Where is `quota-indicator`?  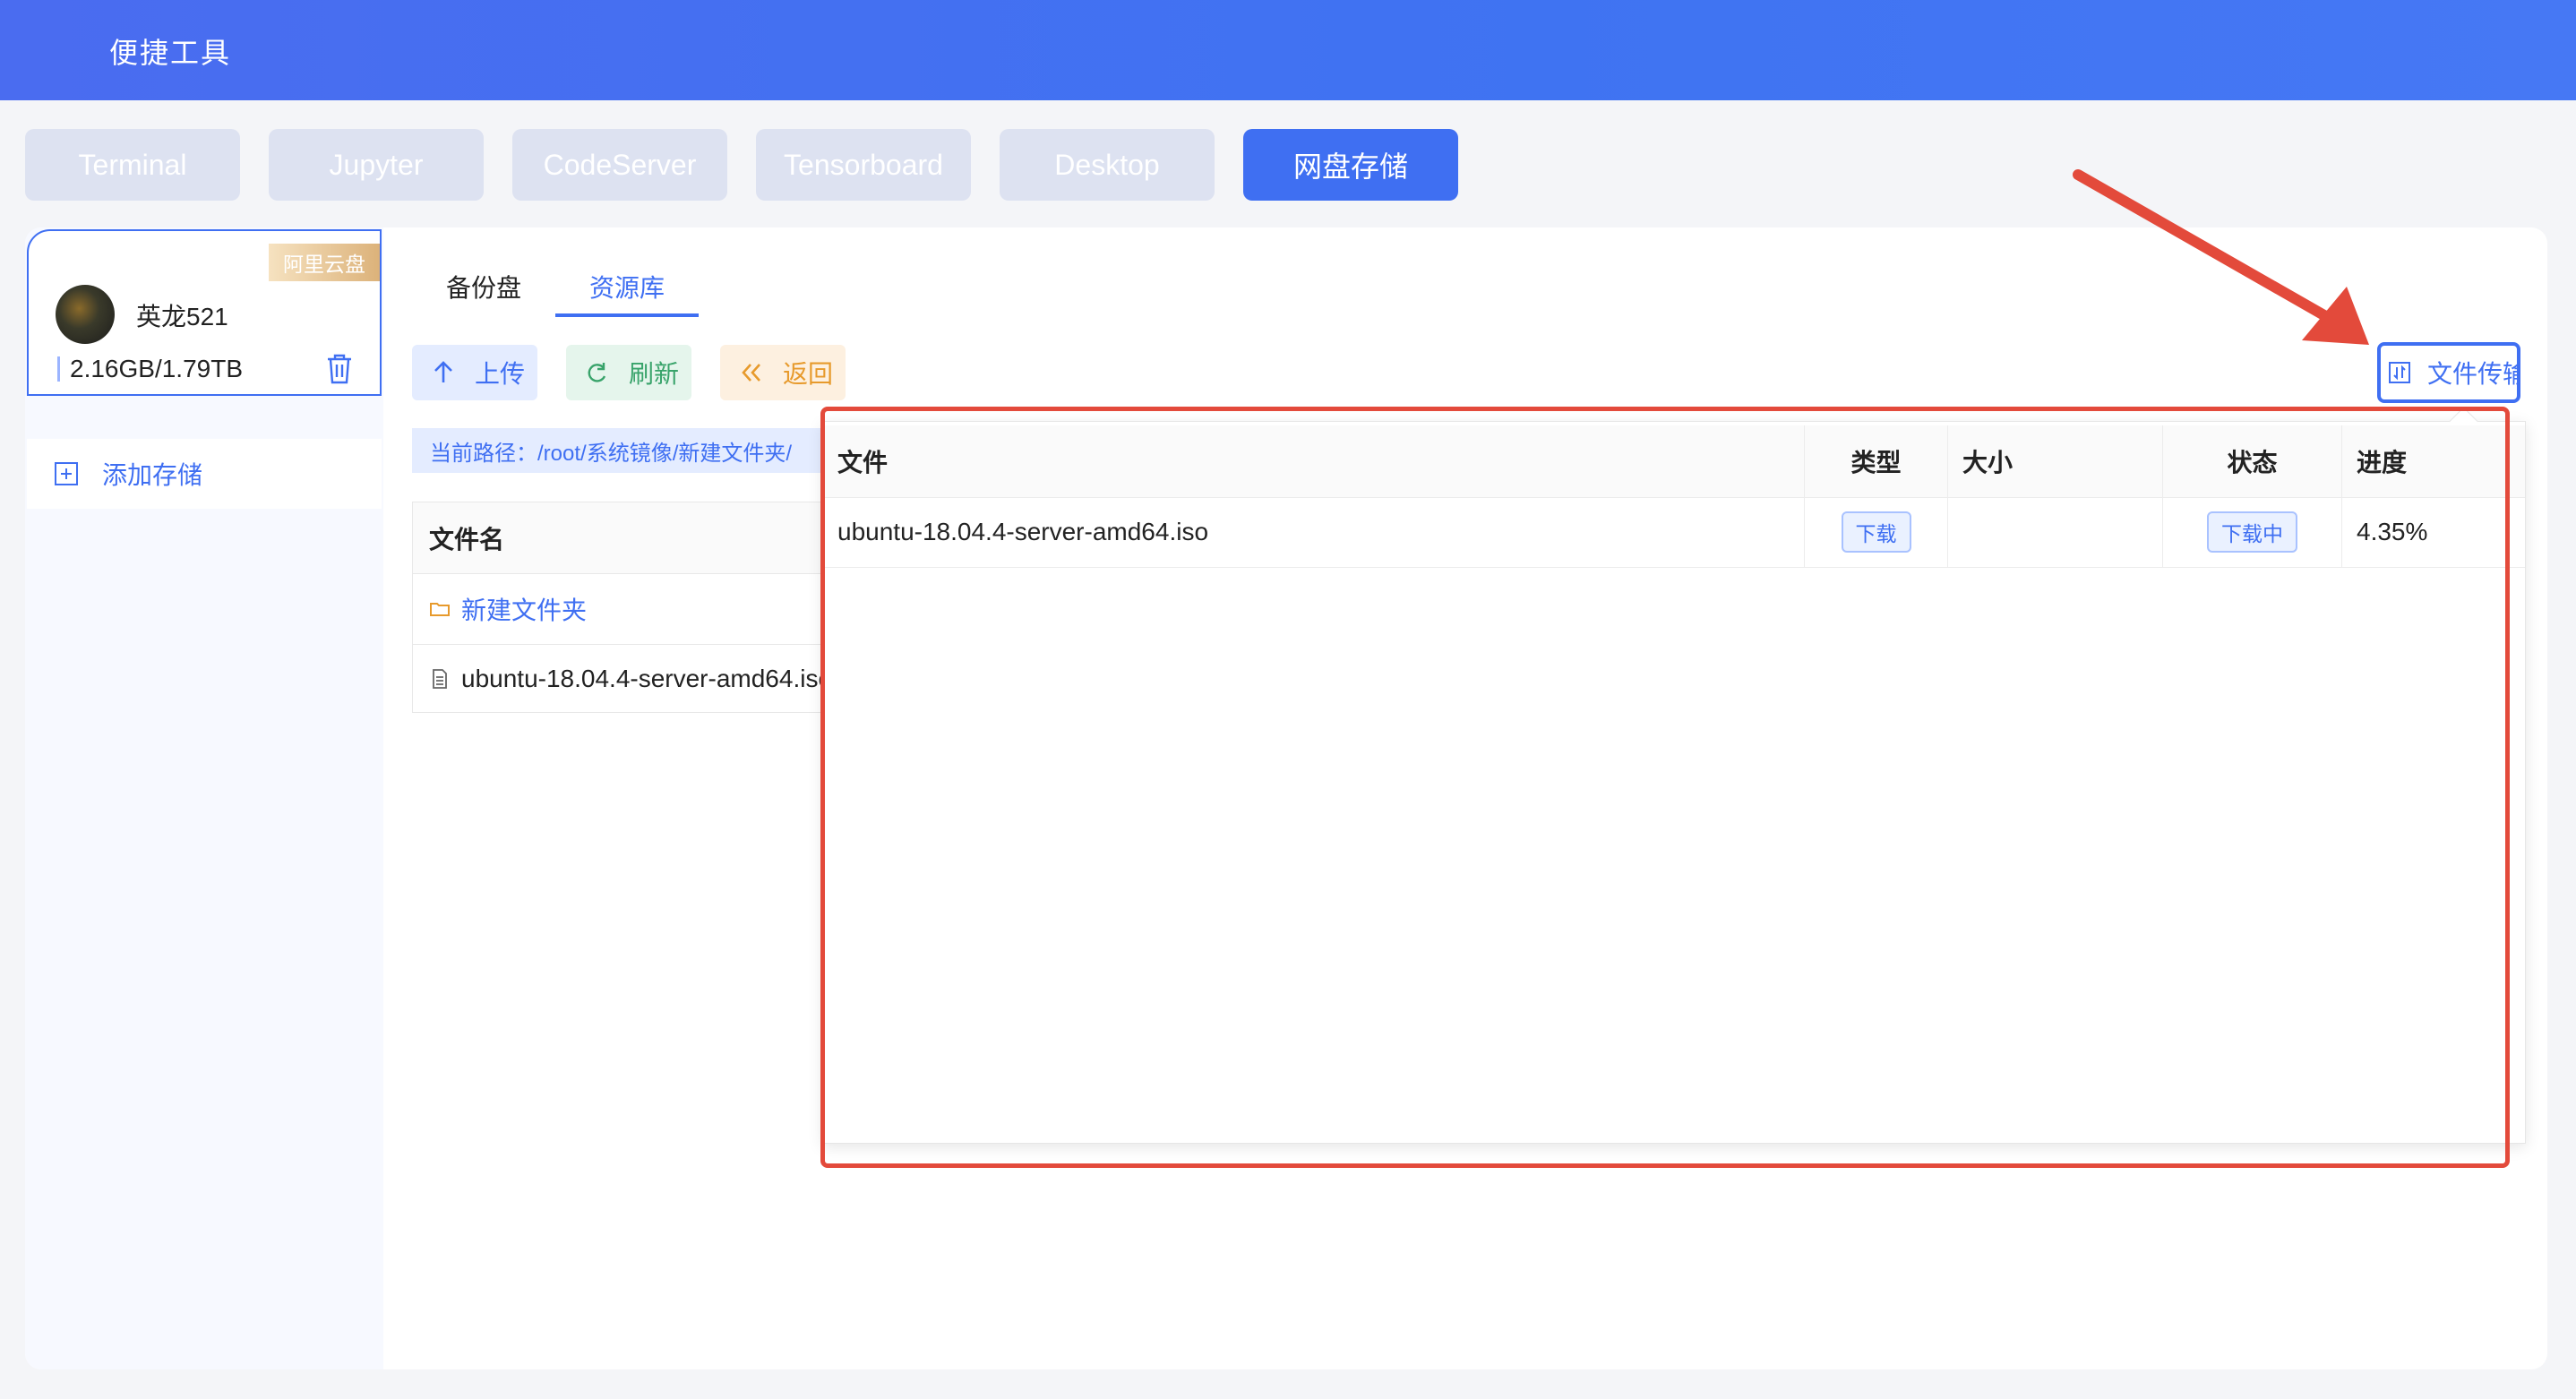
quota-indicator is located at coordinates (58, 369).